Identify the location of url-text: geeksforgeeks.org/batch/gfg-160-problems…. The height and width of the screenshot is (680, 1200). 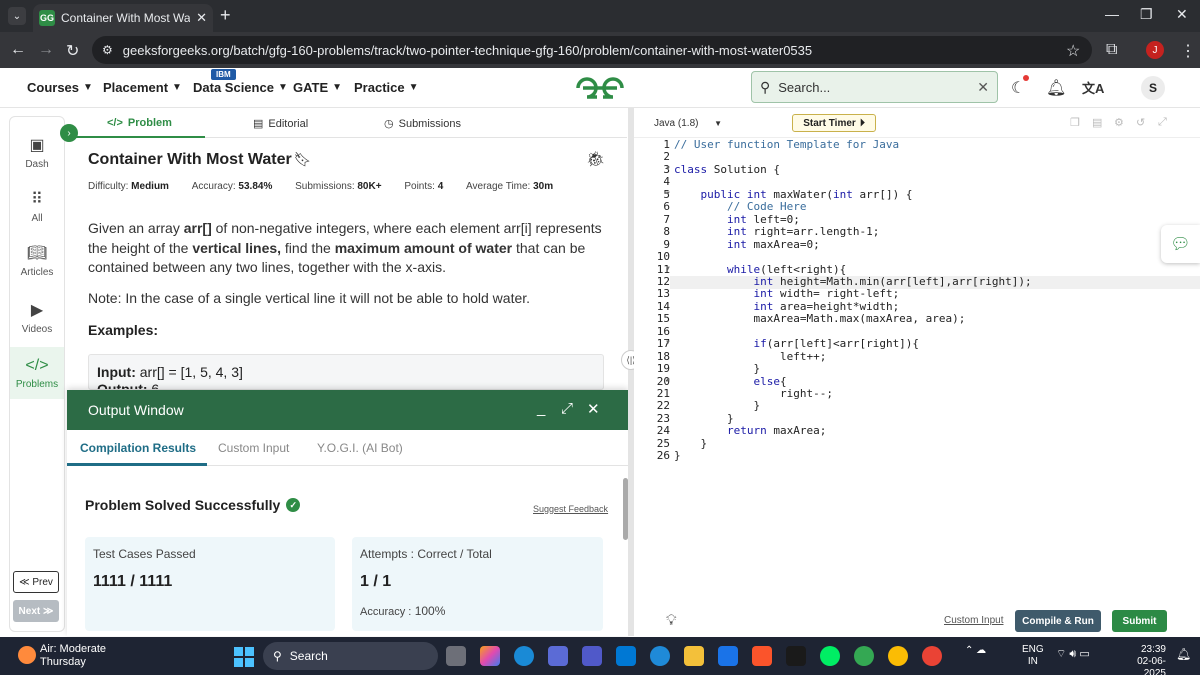
(467, 50).